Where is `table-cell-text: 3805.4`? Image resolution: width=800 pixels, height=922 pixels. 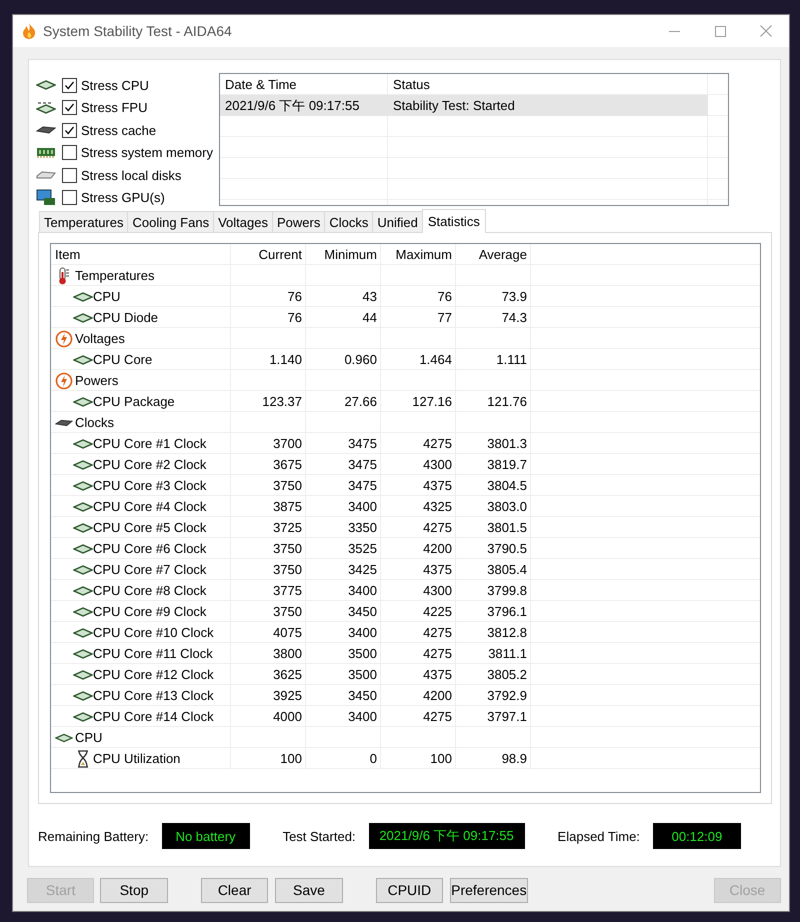
table-cell-text: 3805.4 is located at coordinates (507, 570).